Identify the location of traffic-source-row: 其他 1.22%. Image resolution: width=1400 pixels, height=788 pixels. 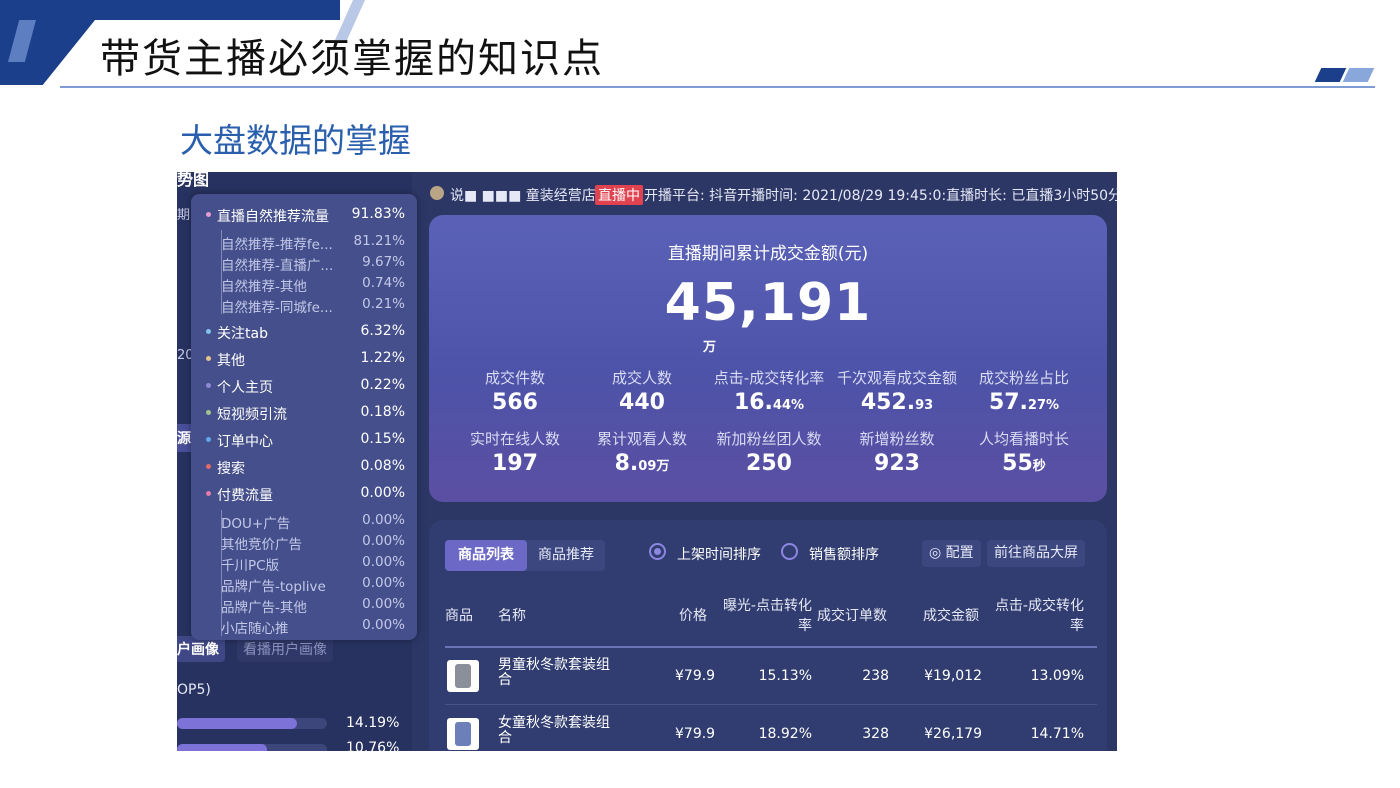
(304, 359).